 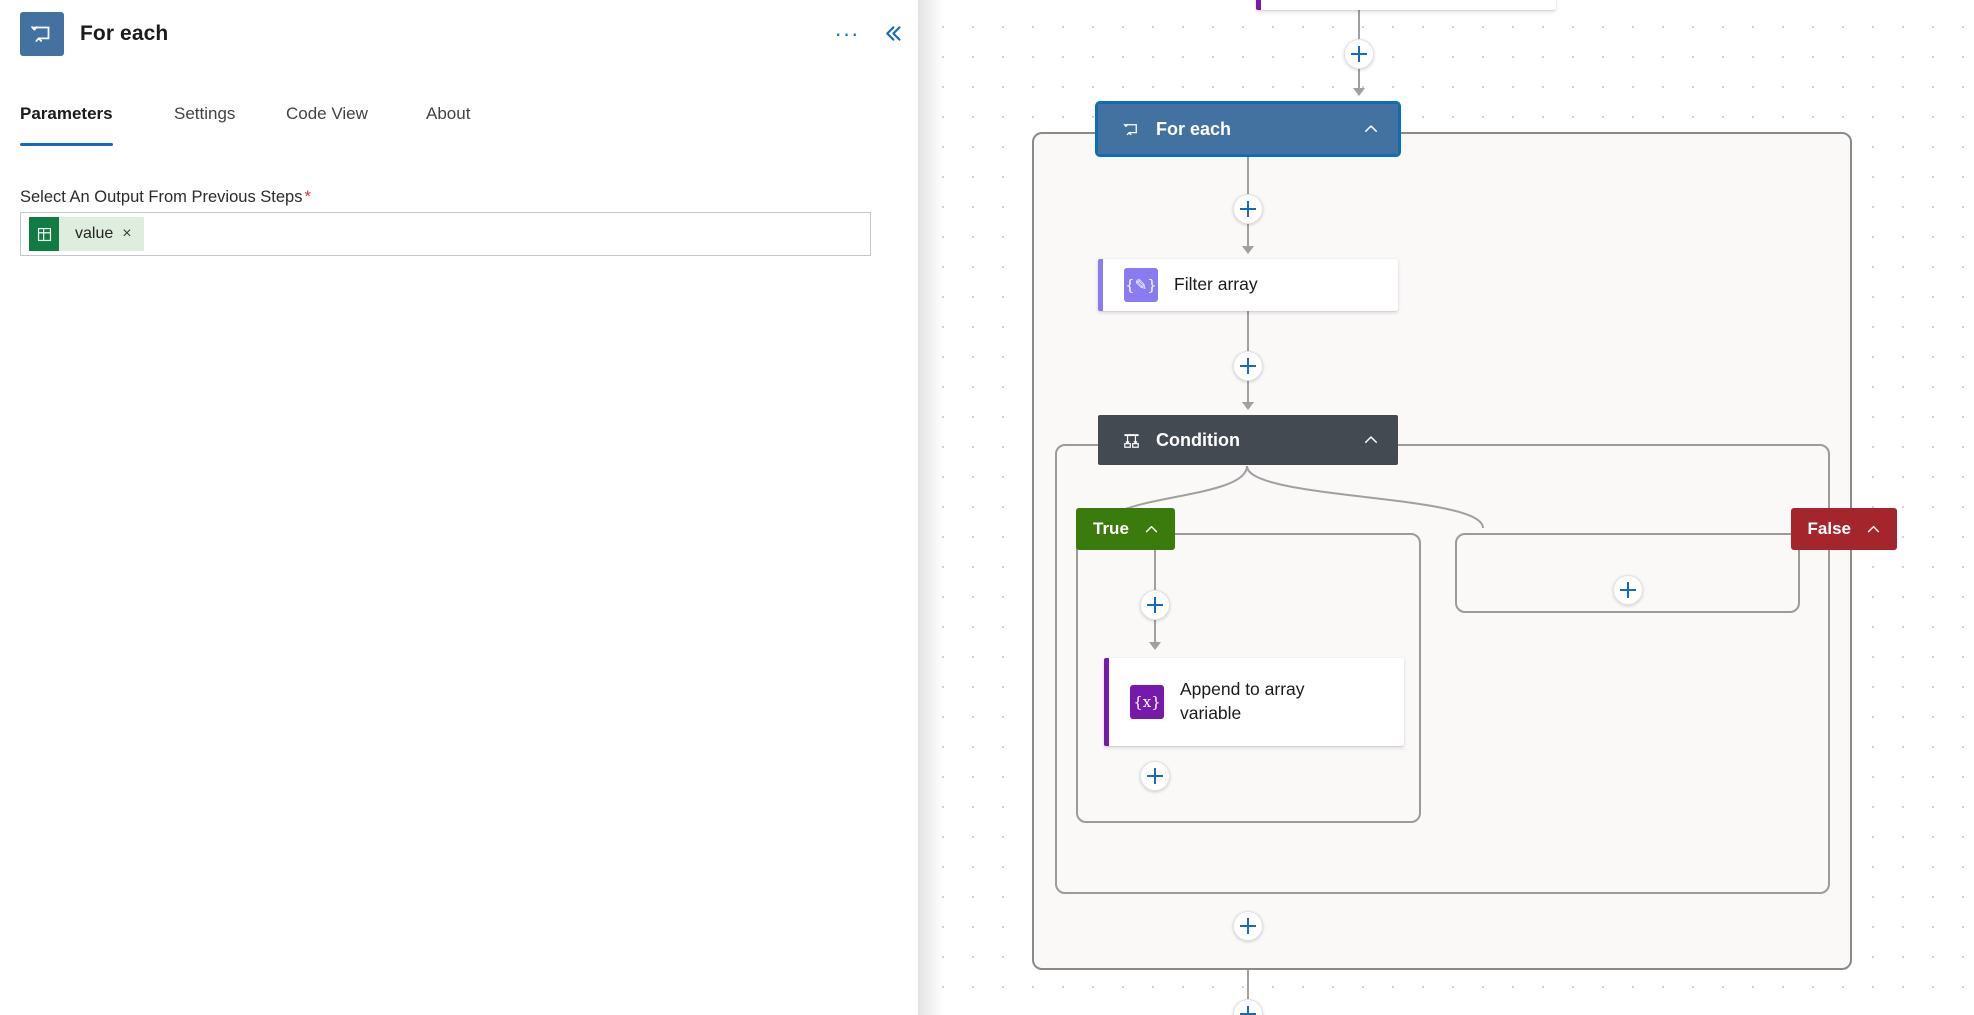 I want to click on branch-false-label: False, so click(x=1829, y=528).